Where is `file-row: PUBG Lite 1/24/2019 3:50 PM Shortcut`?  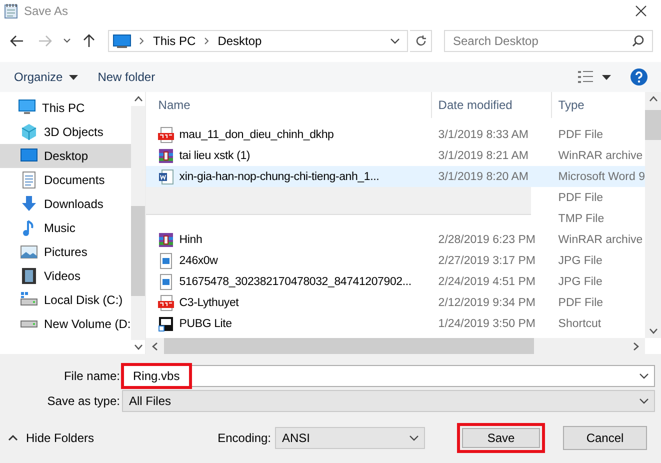
file-row: PUBG Lite 1/24/2019 3:50 PM Shortcut is located at coordinates (395, 323).